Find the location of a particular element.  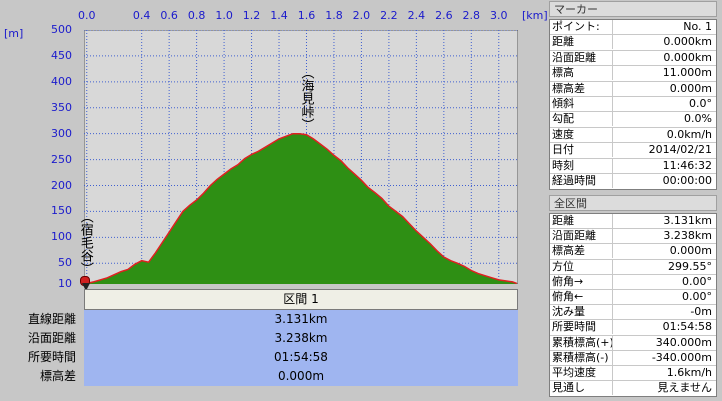

section-row: 直線距離 3.131km is located at coordinates (259, 319).